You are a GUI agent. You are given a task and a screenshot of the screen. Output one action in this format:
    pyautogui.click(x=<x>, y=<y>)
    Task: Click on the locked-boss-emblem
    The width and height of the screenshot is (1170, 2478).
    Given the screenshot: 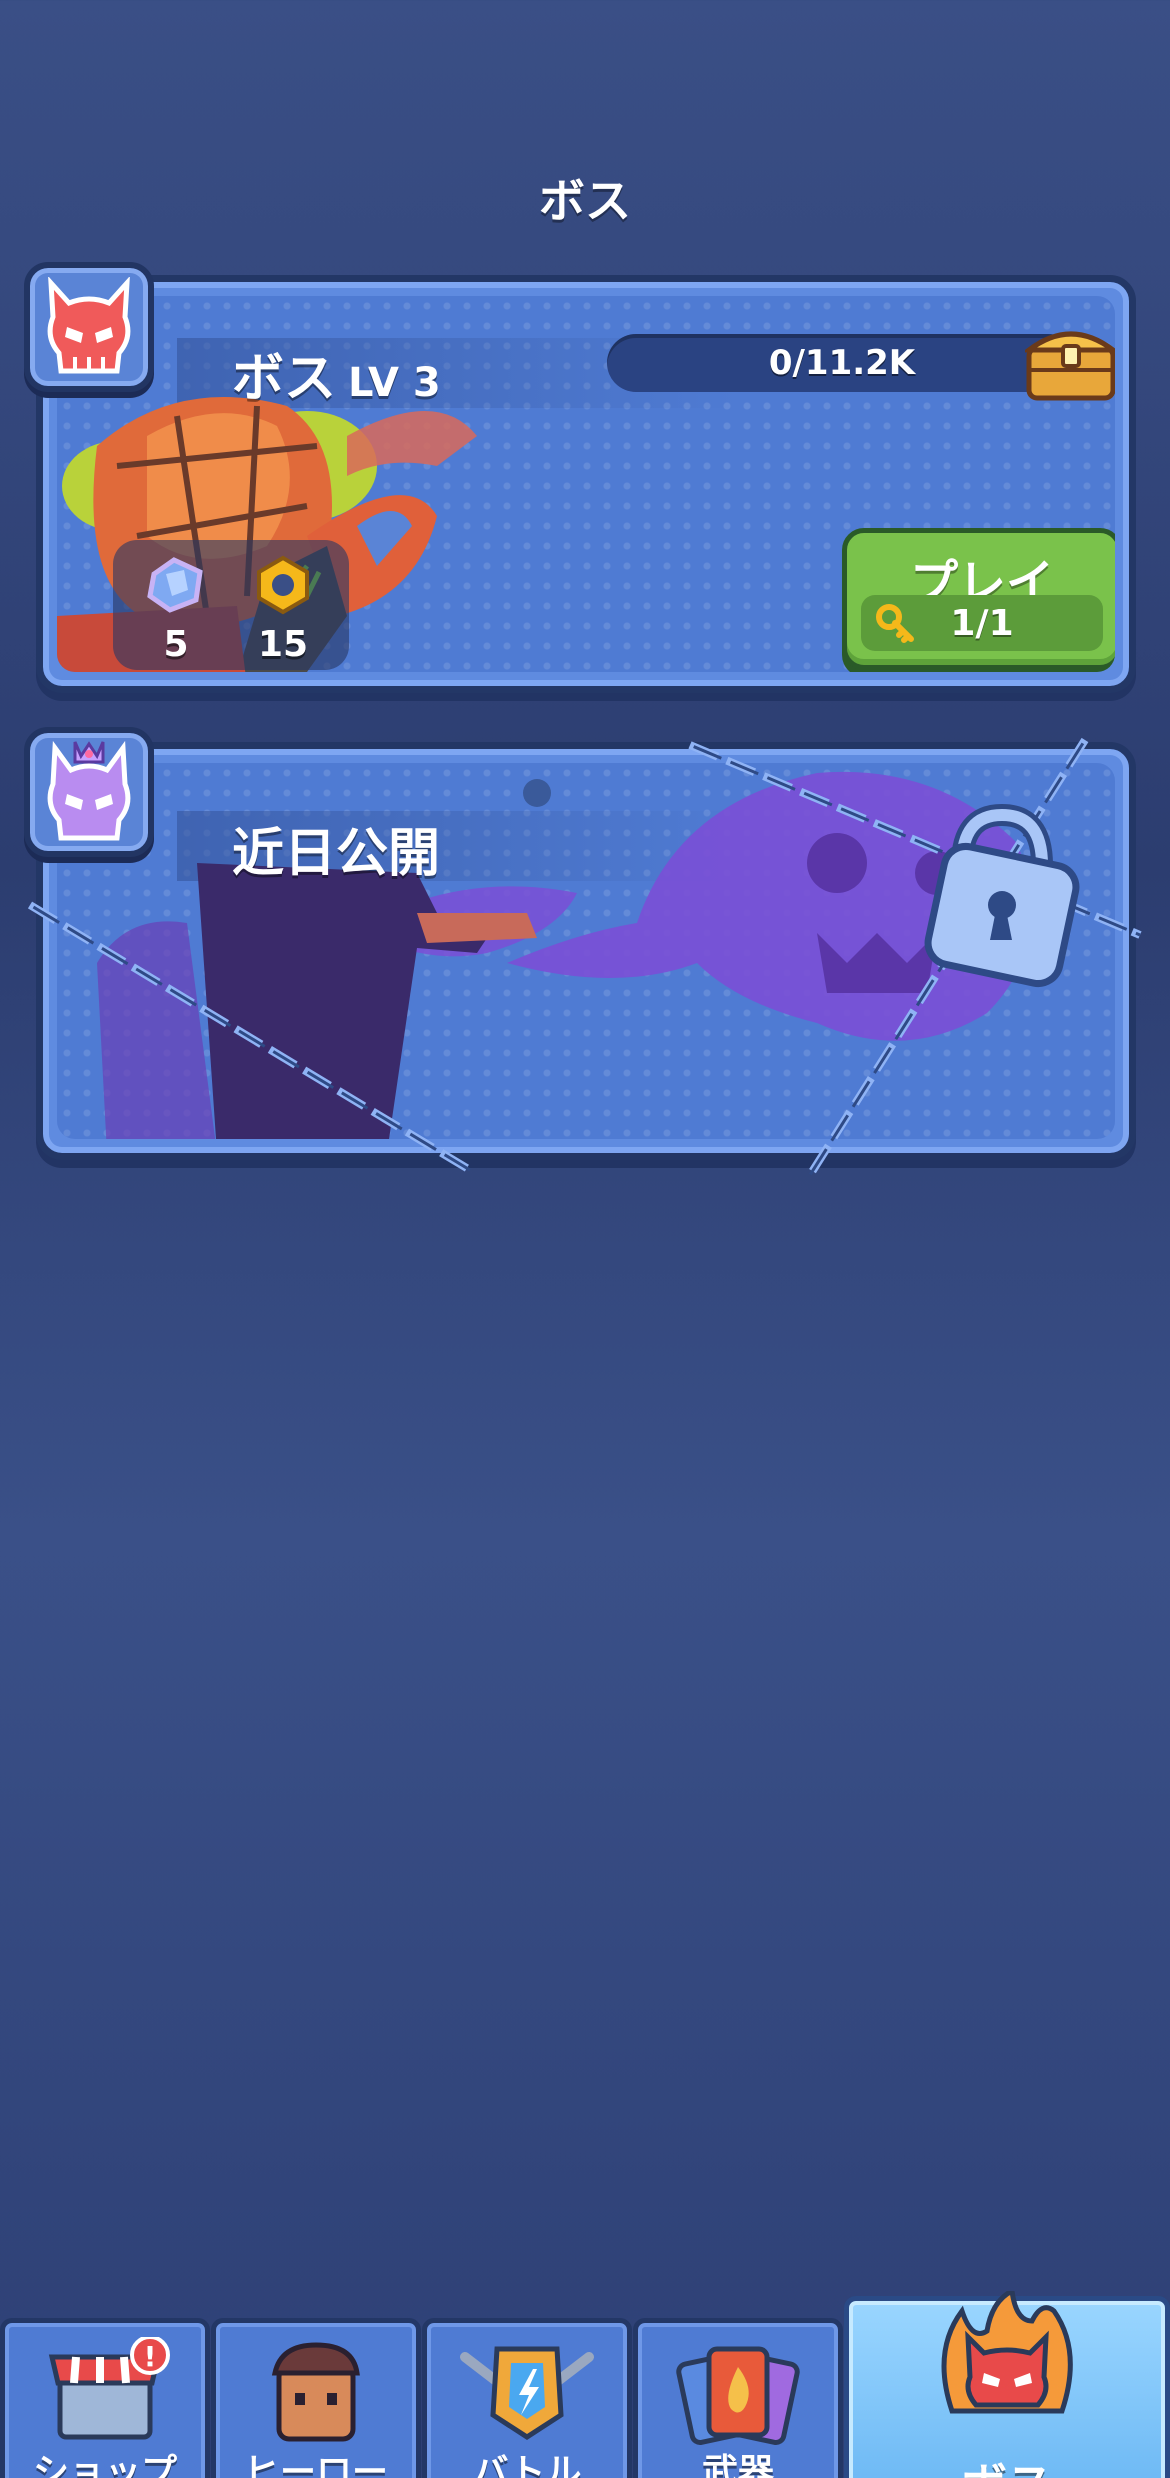 What is the action you would take?
    pyautogui.click(x=89, y=792)
    